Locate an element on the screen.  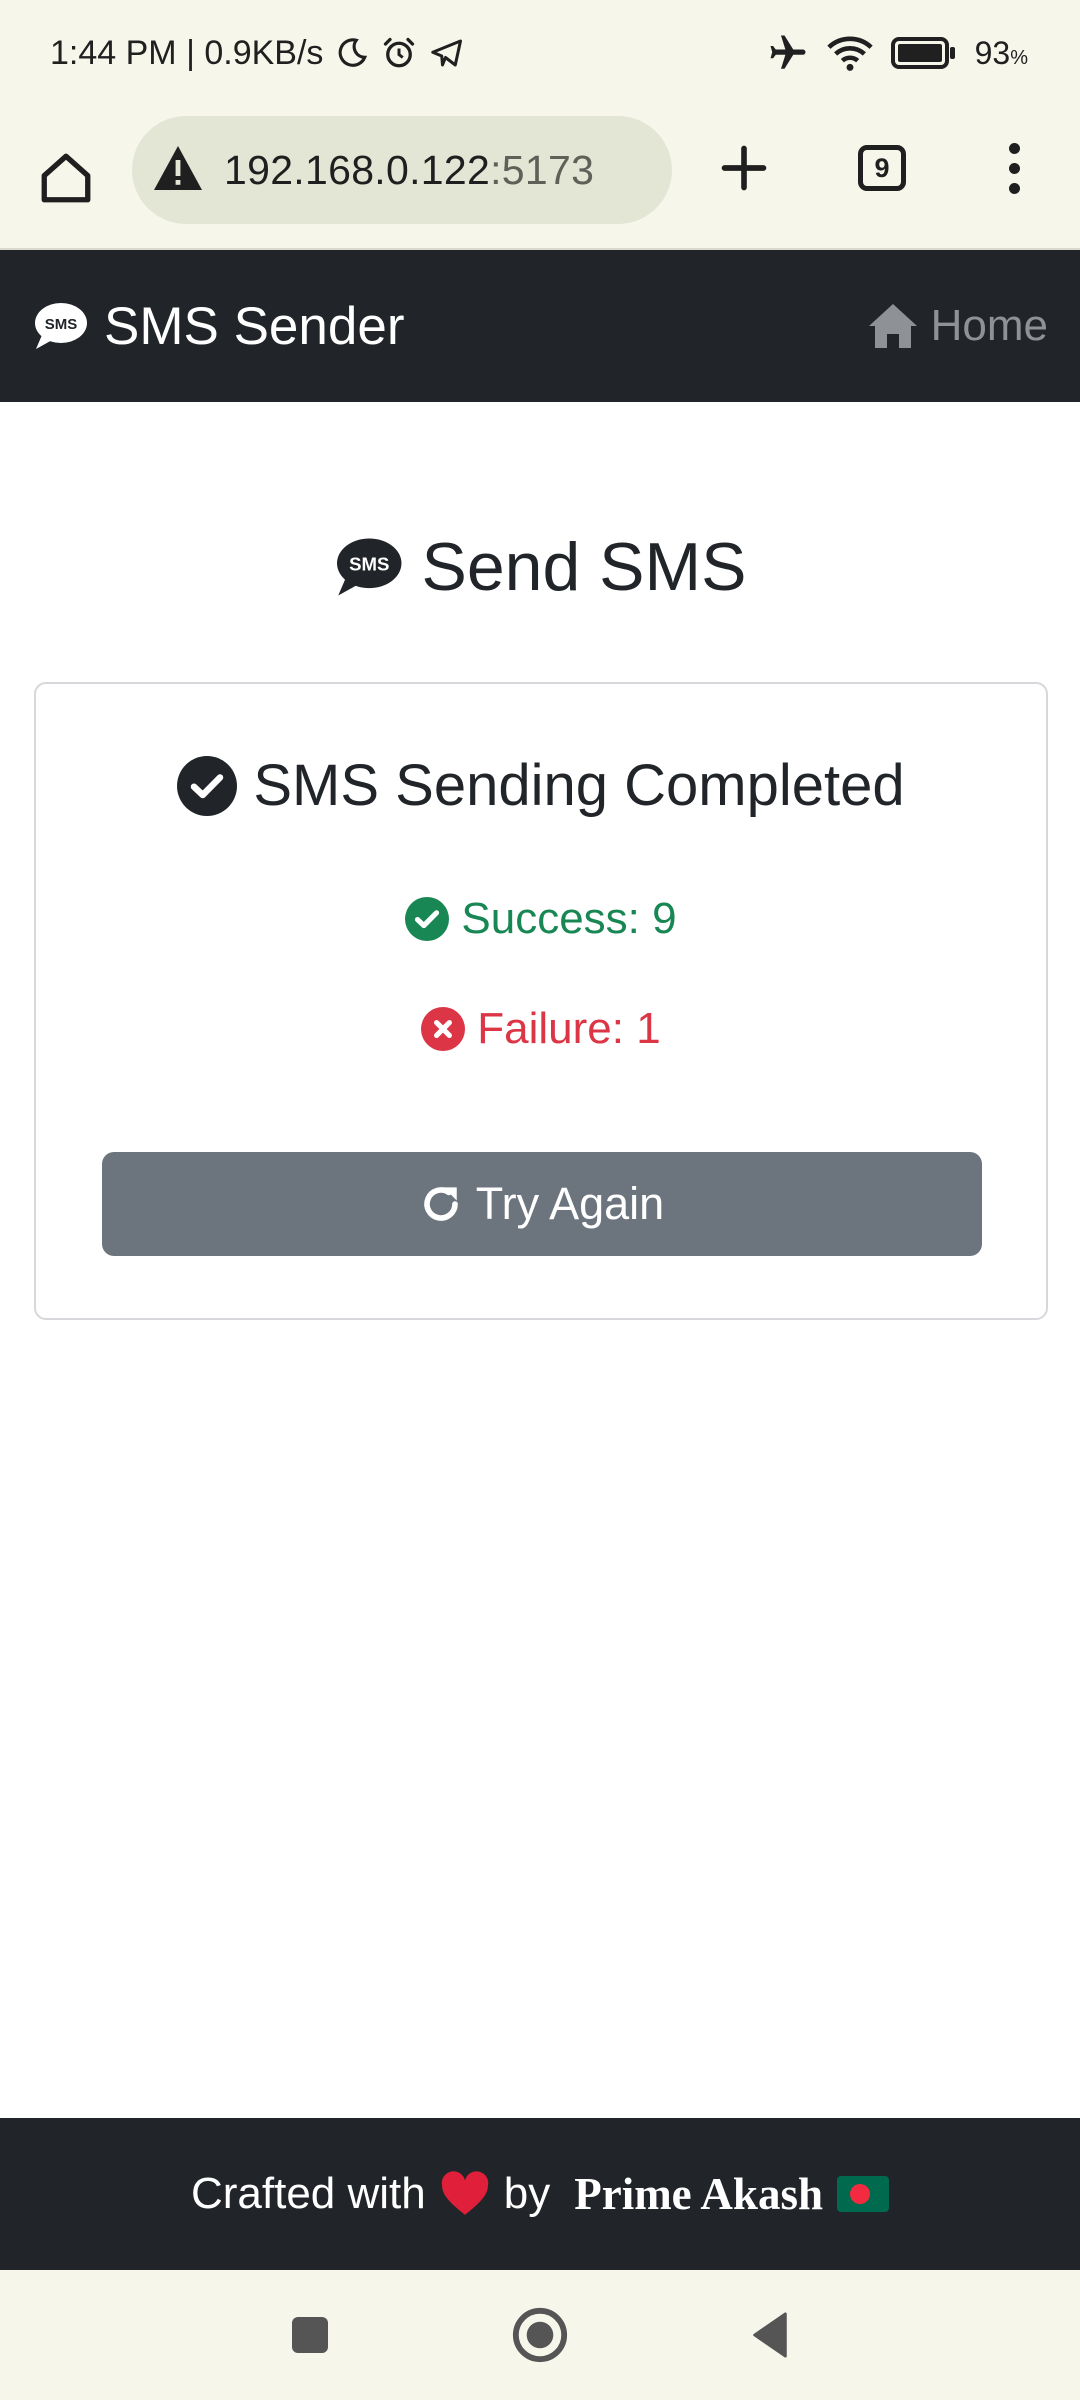
recents-square-icon is located at coordinates (310, 2335).